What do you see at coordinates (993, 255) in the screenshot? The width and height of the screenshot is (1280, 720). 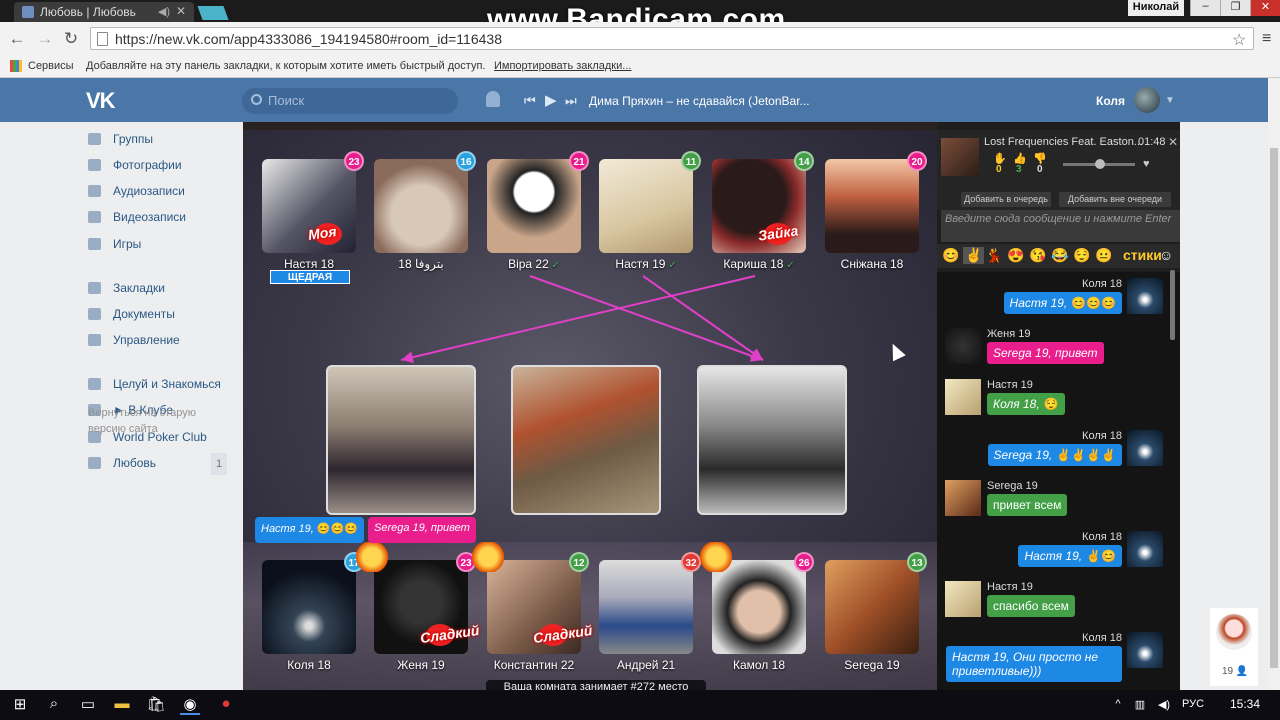 I see `dancer-emoji-icon: 💃` at bounding box center [993, 255].